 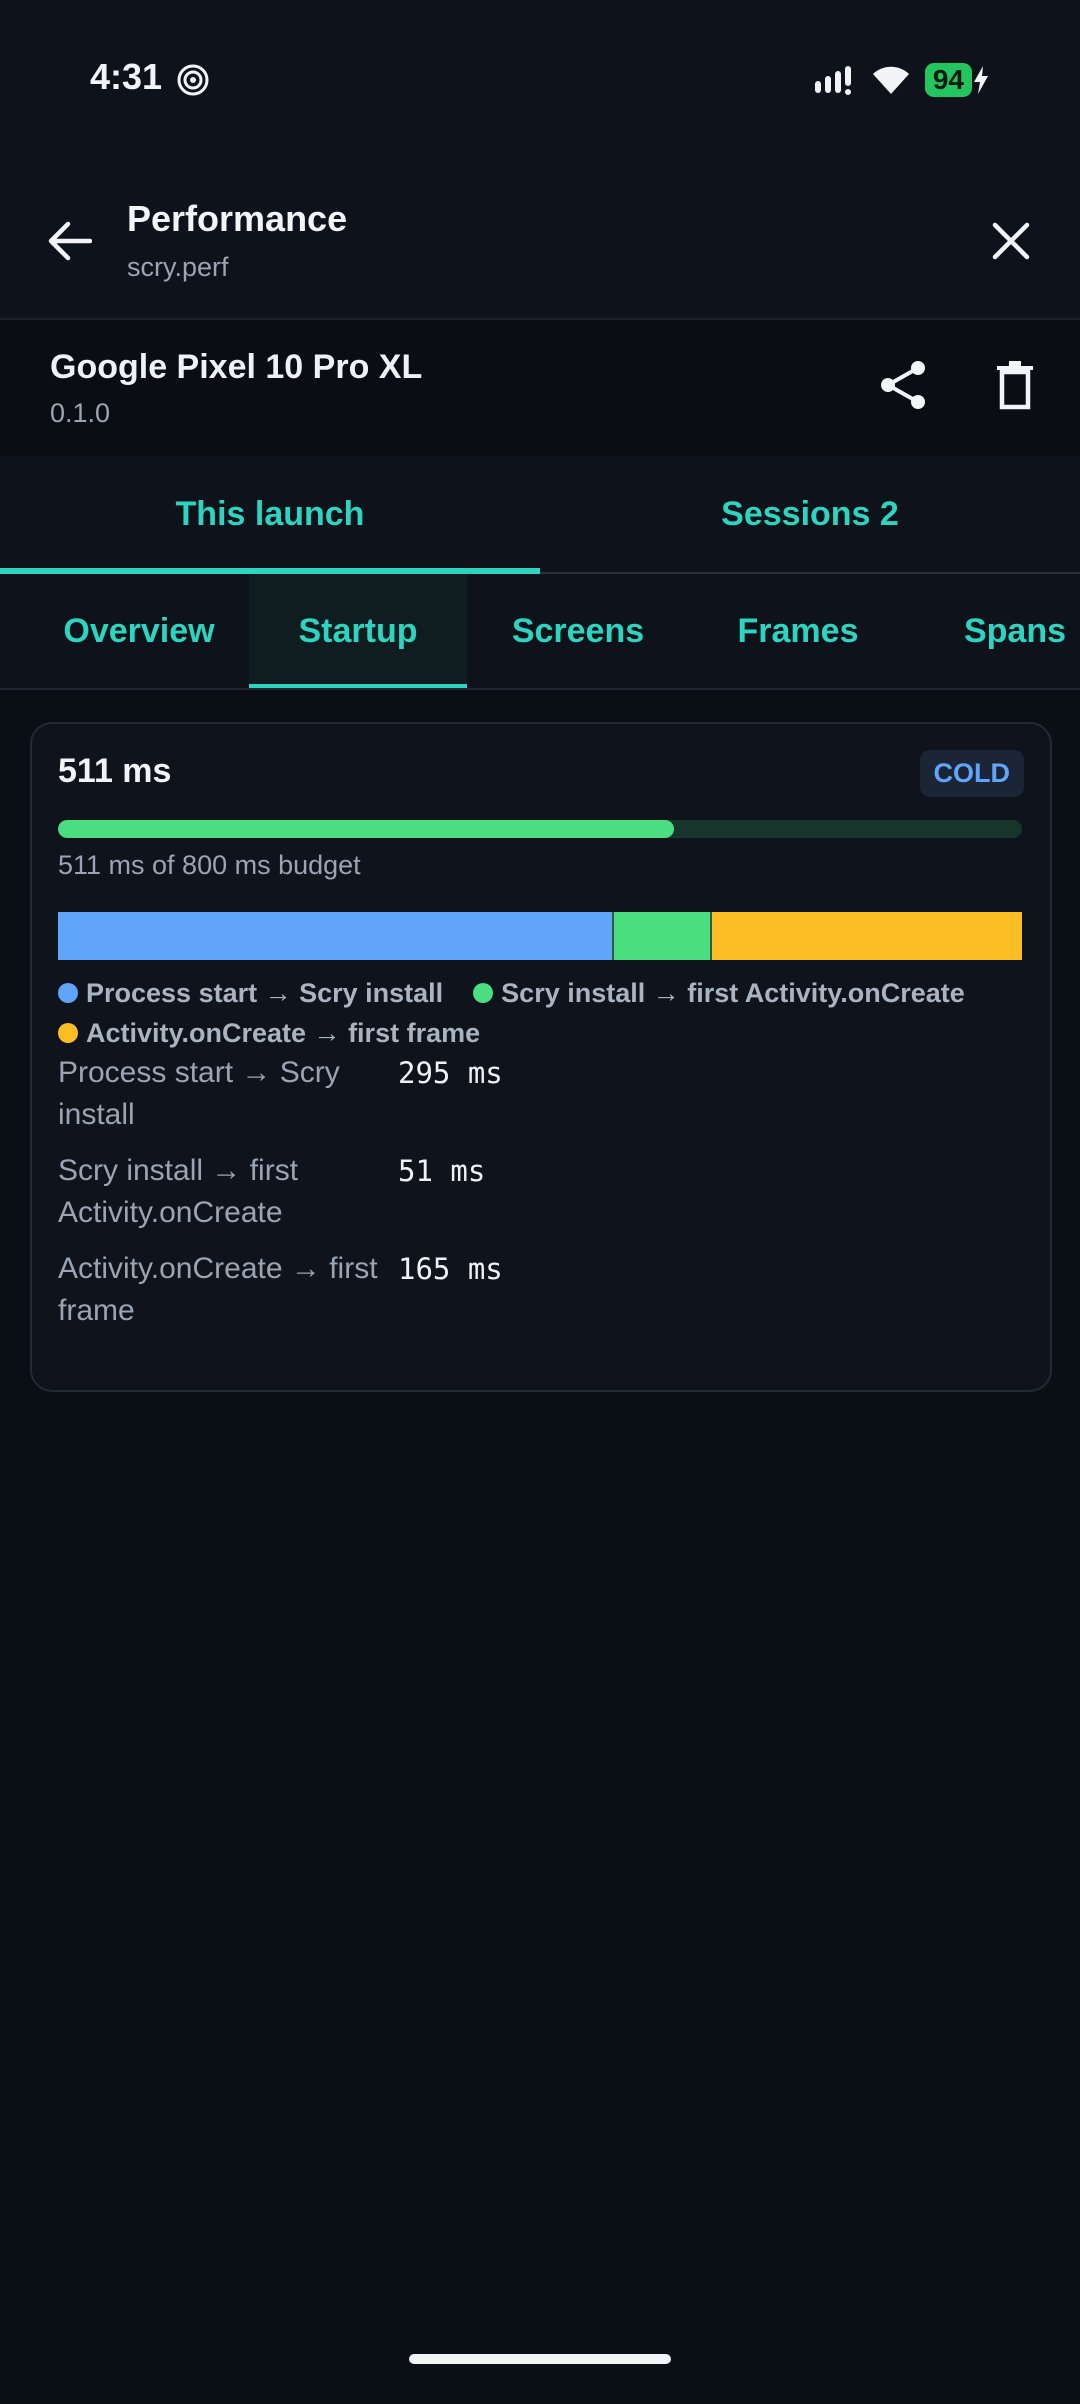 What do you see at coordinates (80, 413) in the screenshot?
I see `app-version: 0.1.0` at bounding box center [80, 413].